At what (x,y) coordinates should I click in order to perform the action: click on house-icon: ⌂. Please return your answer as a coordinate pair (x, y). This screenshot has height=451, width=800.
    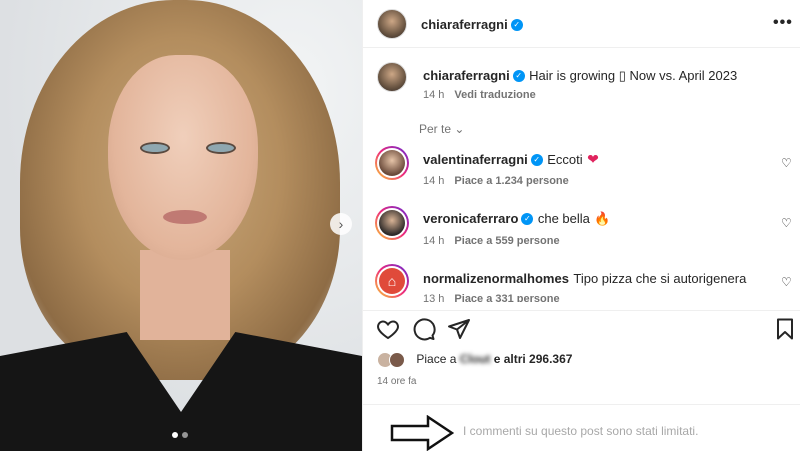
    Looking at the image, I should click on (392, 281).